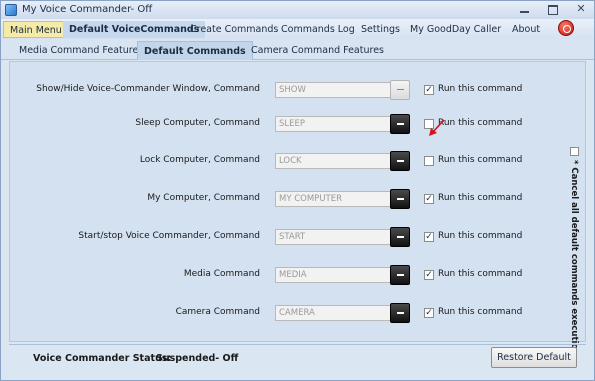 This screenshot has height=381, width=595. What do you see at coordinates (36, 29) in the screenshot?
I see `menu-main: Main Menu` at bounding box center [36, 29].